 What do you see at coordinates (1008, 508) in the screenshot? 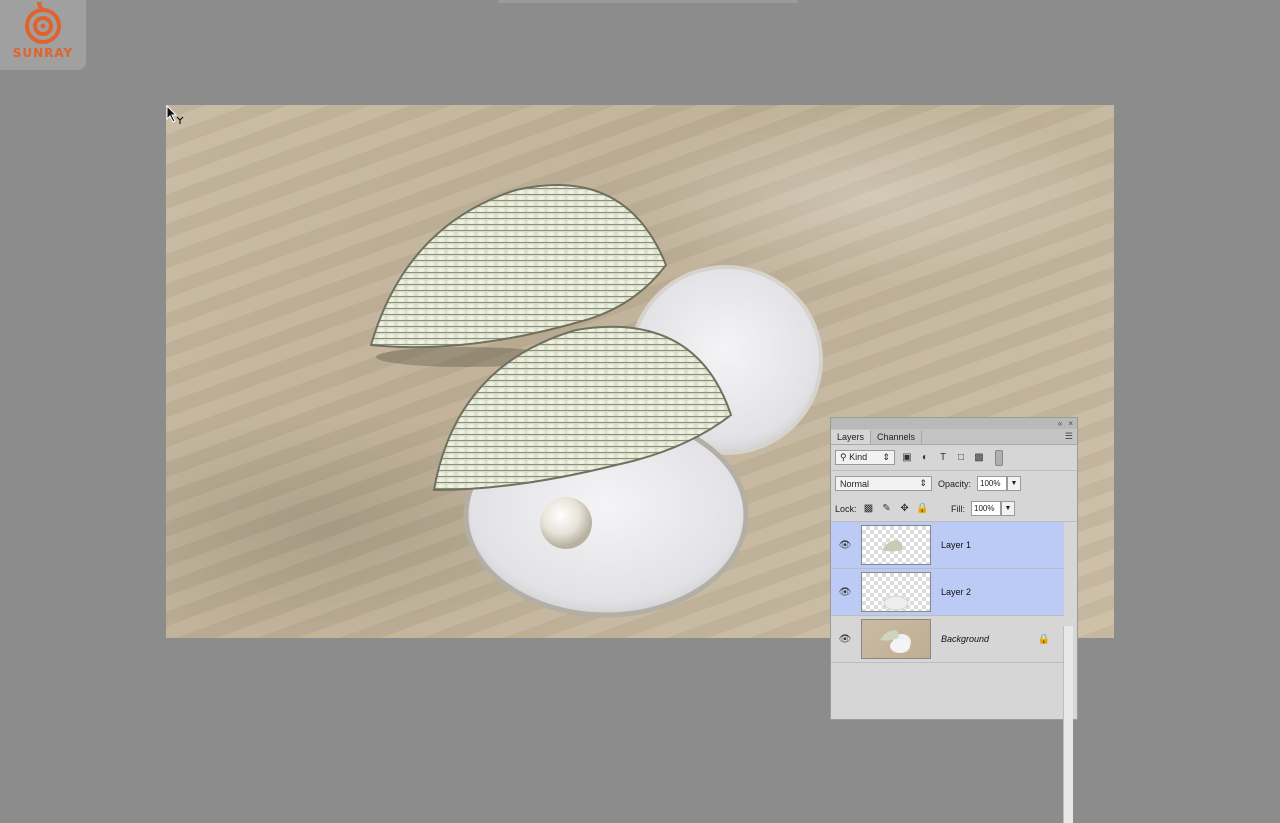
I see `fill-dropdown-button: ▼` at bounding box center [1008, 508].